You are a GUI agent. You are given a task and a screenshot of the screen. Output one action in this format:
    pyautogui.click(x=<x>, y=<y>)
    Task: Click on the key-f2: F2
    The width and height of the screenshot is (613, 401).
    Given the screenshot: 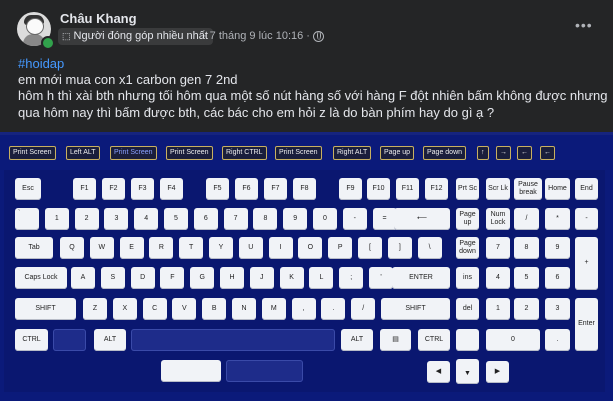 What is the action you would take?
    pyautogui.click(x=113, y=189)
    